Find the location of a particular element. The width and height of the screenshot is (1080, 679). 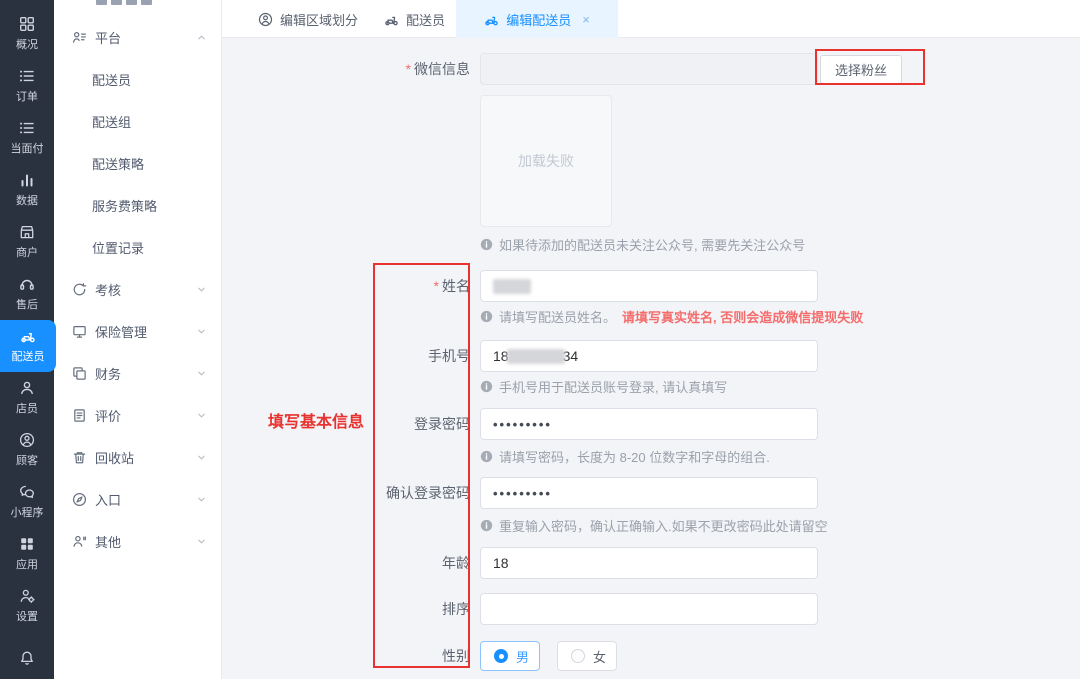

menu-group-recycle-bin: 回收站 is located at coordinates (137, 457).